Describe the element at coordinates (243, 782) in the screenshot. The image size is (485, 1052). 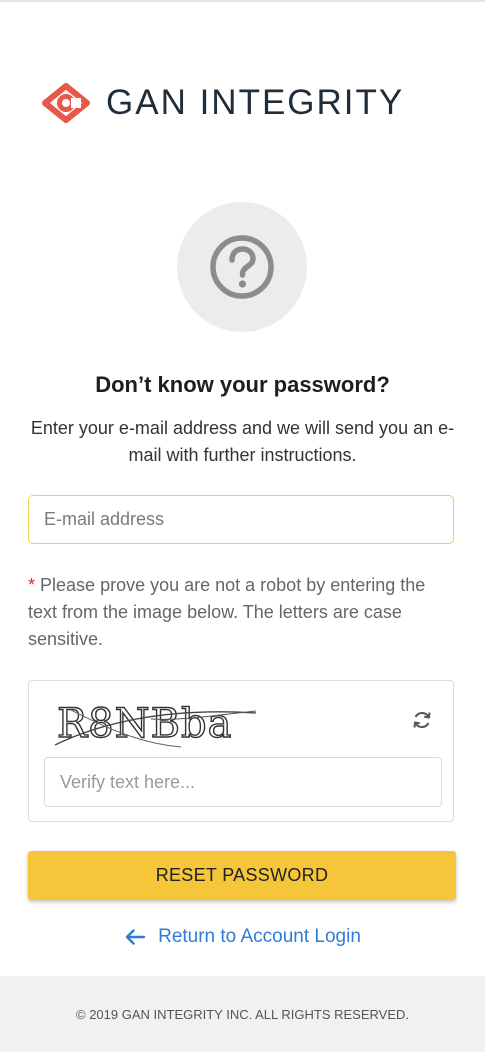
I see `captcha-verify-input` at that location.